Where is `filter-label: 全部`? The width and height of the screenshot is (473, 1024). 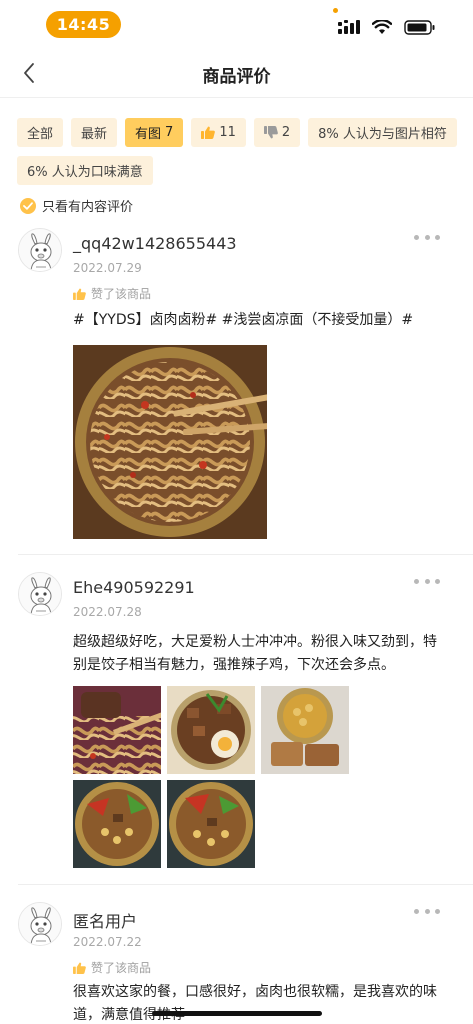
filter-label: 全部 is located at coordinates (40, 134).